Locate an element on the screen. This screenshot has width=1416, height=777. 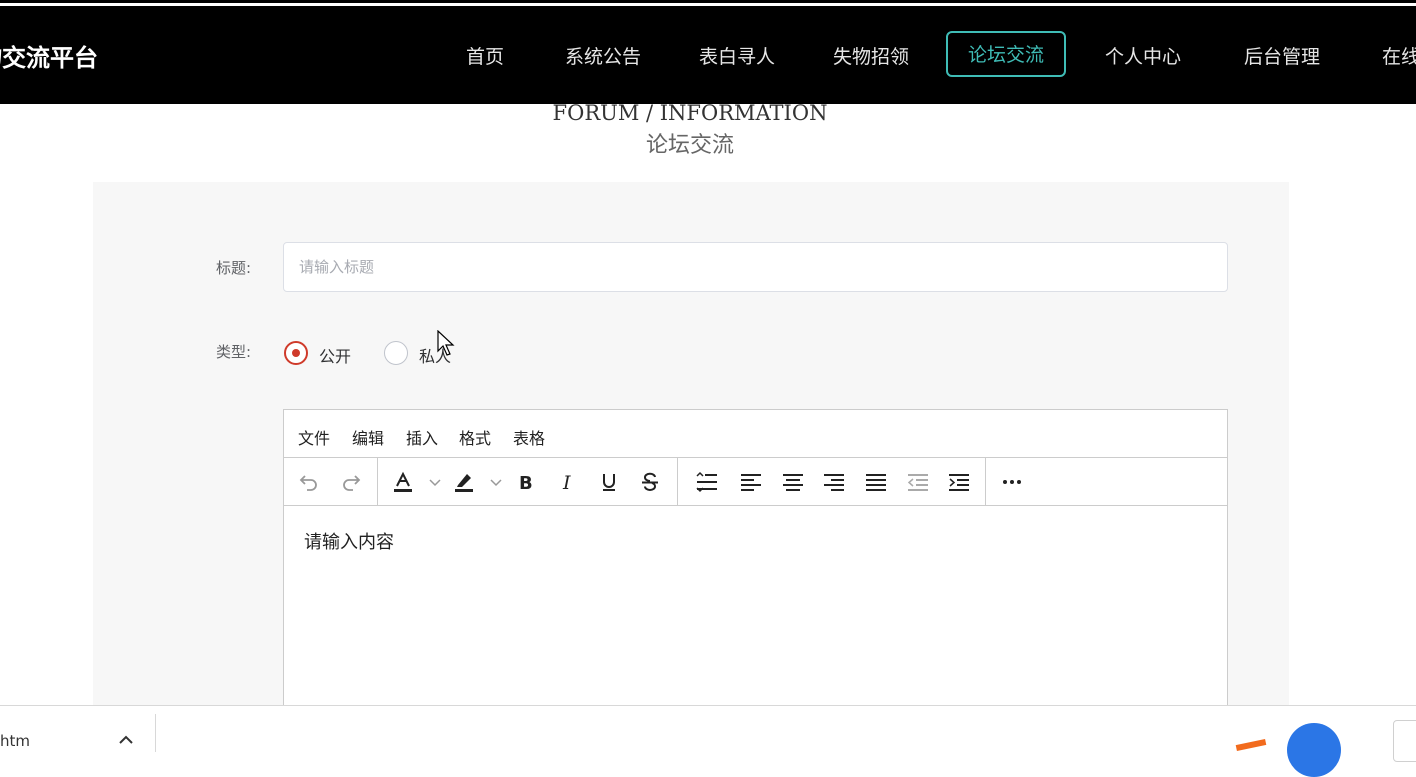
align-right-icon is located at coordinates (834, 482).